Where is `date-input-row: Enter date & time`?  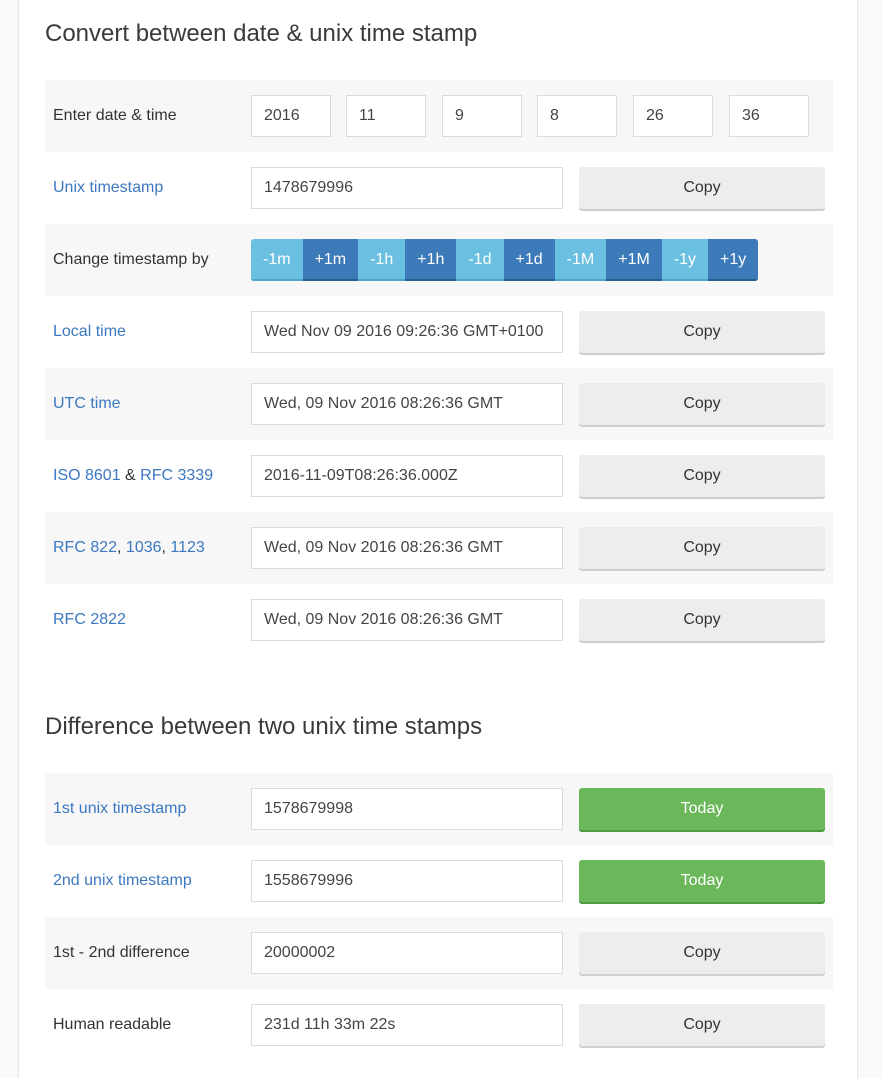
date-input-row: Enter date & time is located at coordinates (439, 116).